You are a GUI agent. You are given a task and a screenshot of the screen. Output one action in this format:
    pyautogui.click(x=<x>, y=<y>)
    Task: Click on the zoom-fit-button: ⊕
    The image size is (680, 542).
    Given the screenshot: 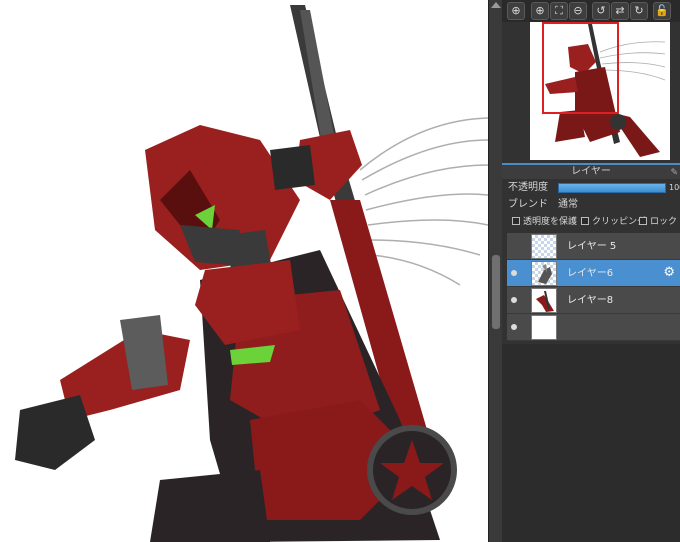 What is the action you would take?
    pyautogui.click(x=516, y=11)
    